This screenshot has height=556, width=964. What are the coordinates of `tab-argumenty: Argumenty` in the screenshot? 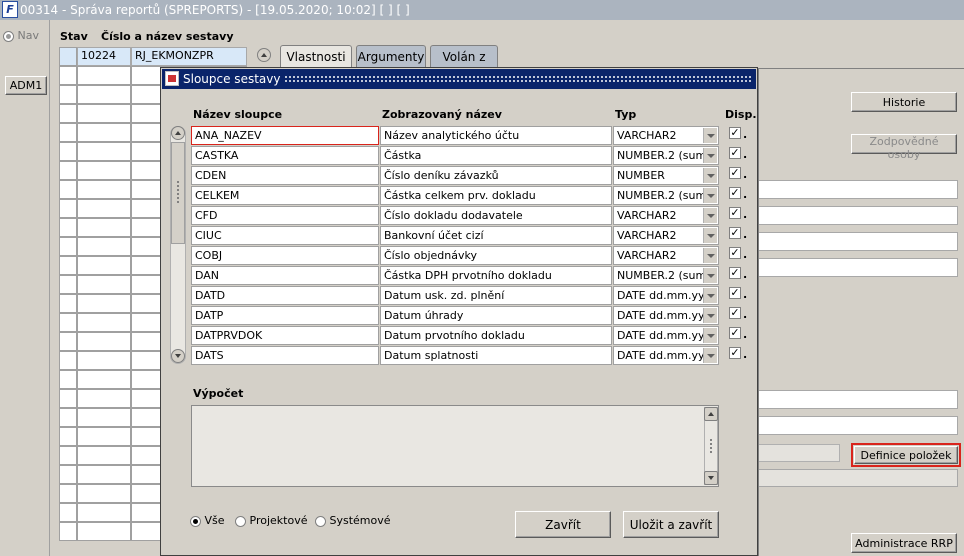 It's located at (391, 56).